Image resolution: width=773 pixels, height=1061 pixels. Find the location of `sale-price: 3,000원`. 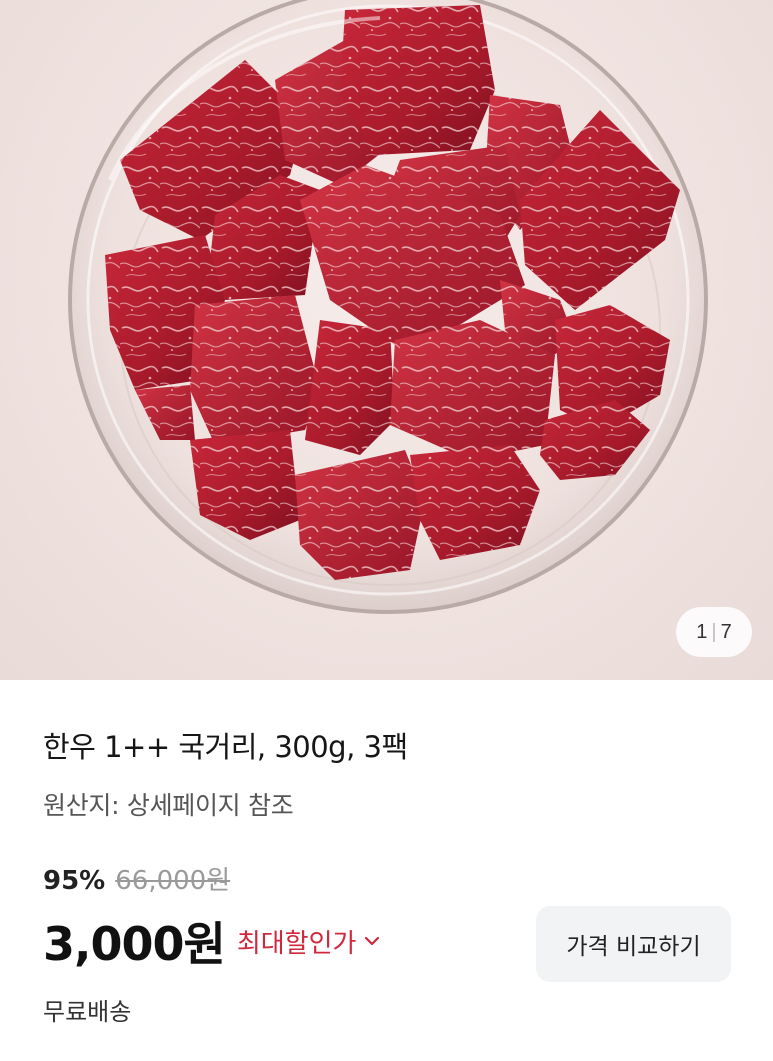

sale-price: 3,000원 is located at coordinates (134, 944).